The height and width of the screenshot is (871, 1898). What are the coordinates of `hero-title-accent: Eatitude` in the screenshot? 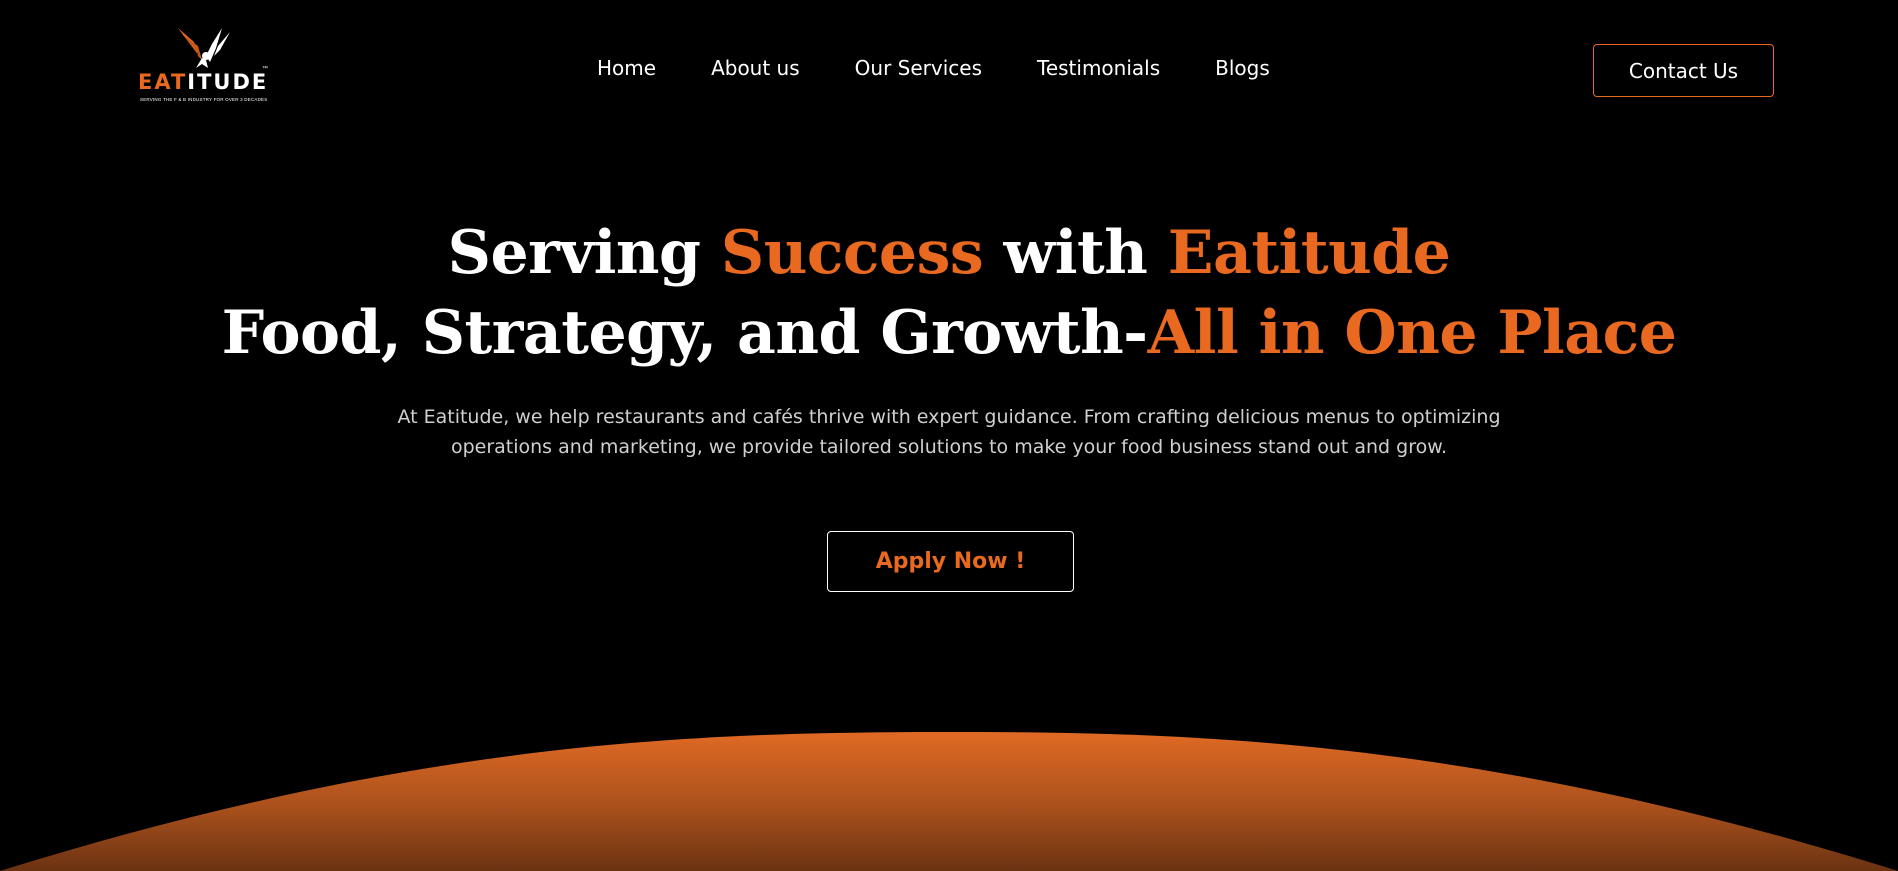 It's located at (1309, 253).